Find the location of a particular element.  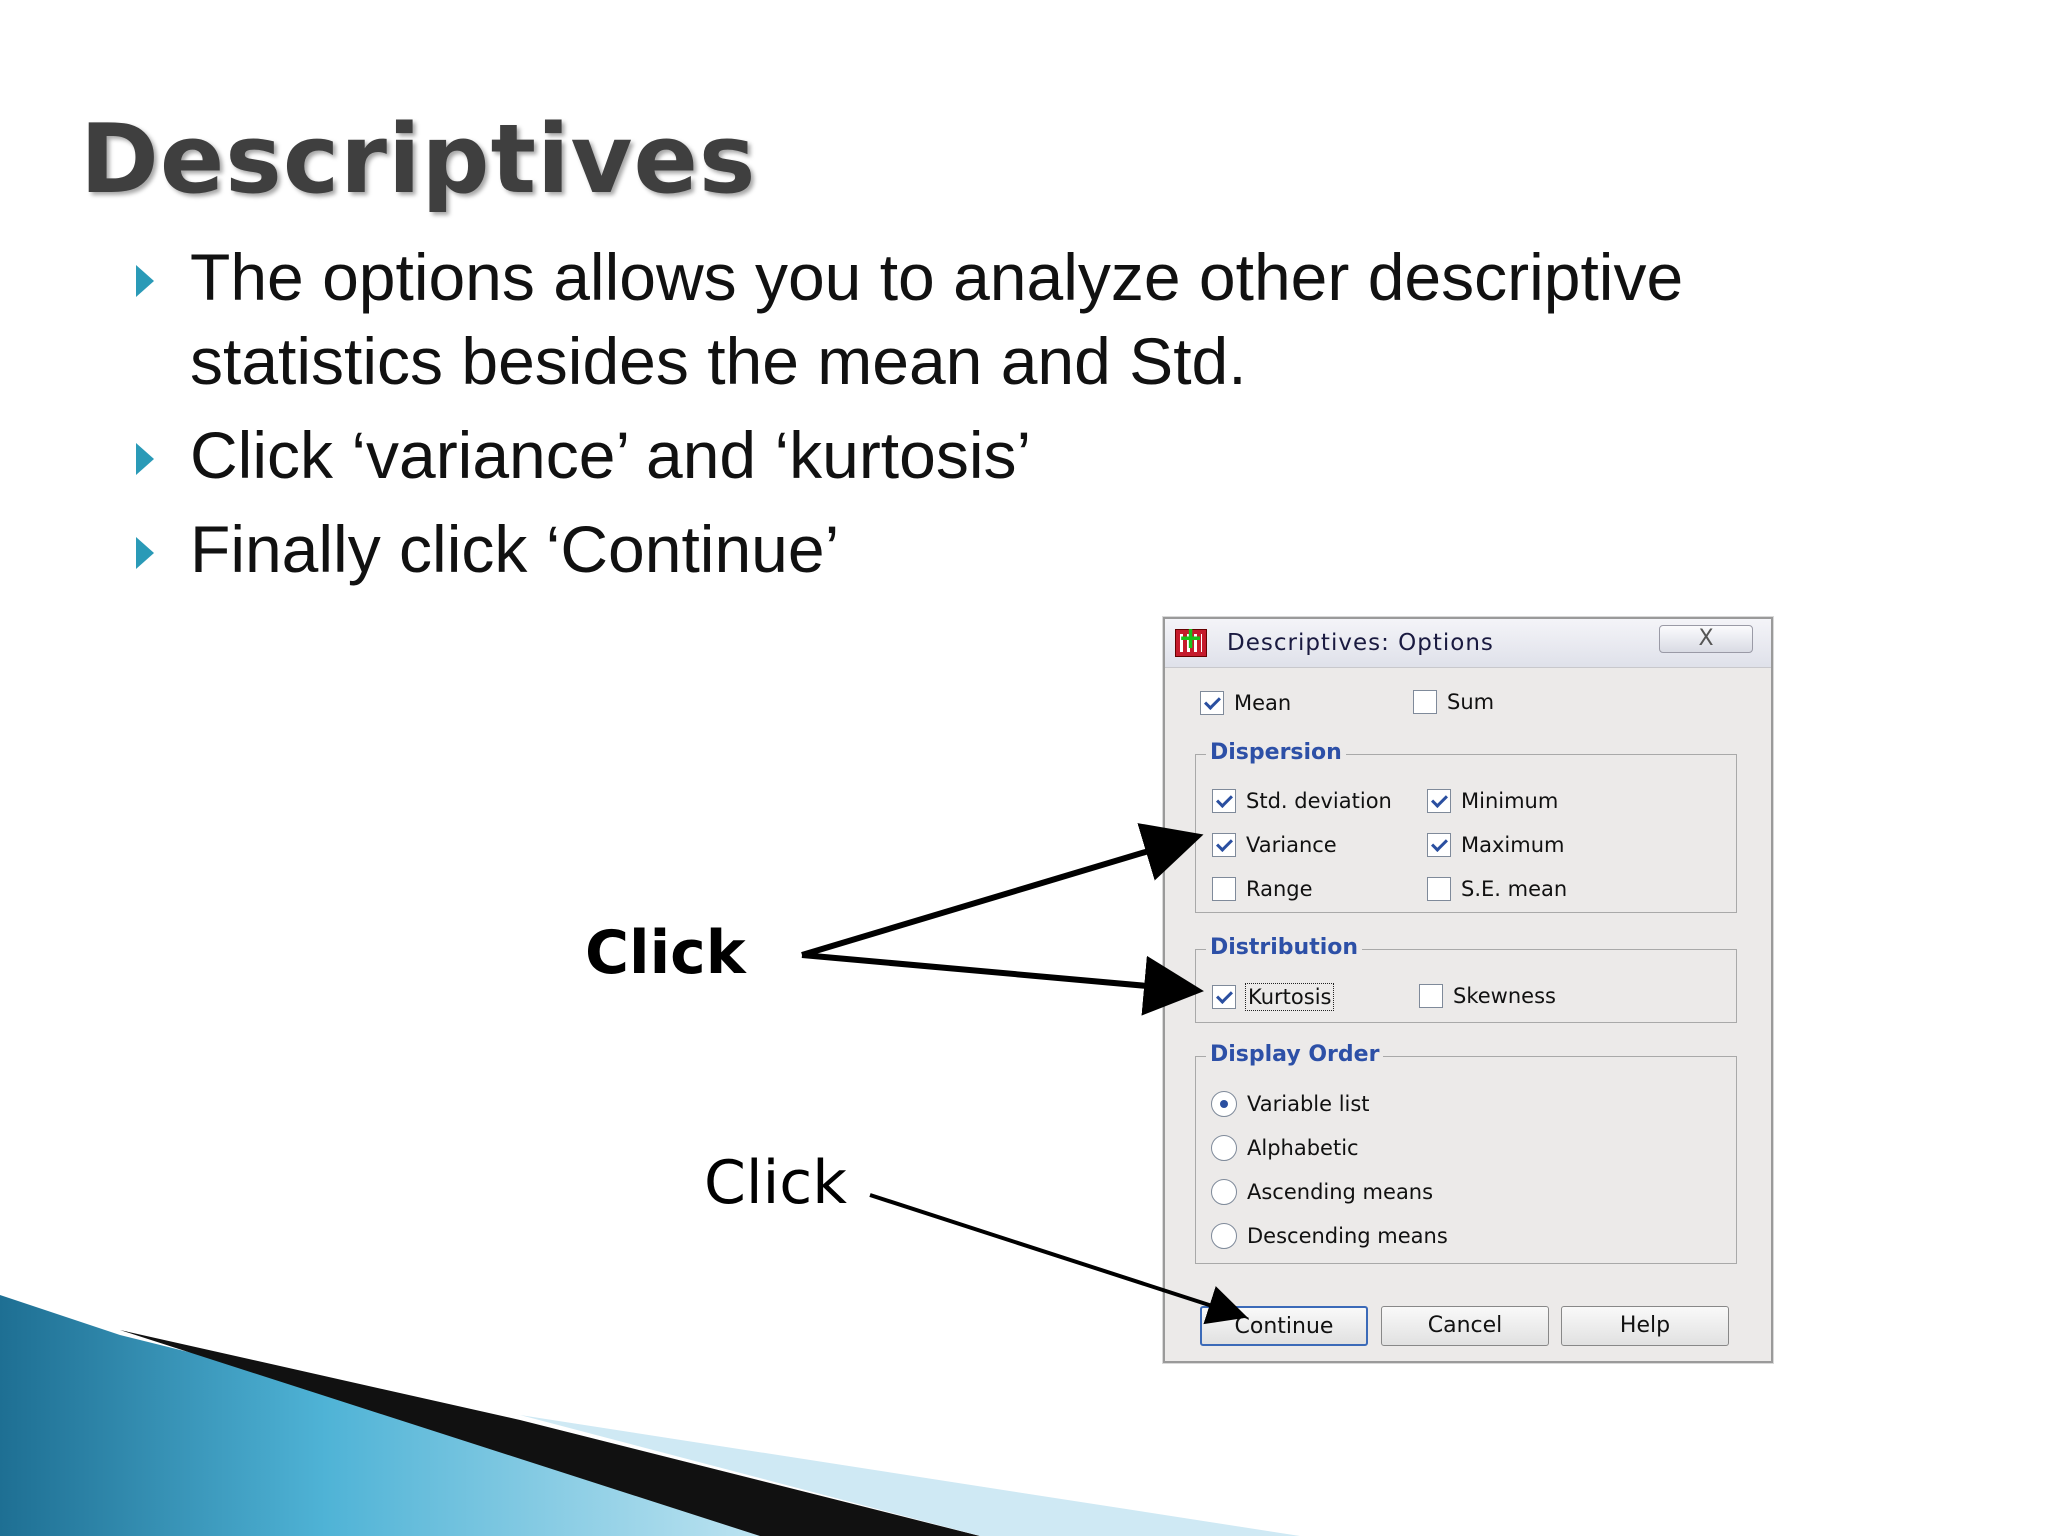

variance-checkbox: Variance is located at coordinates (1274, 845).